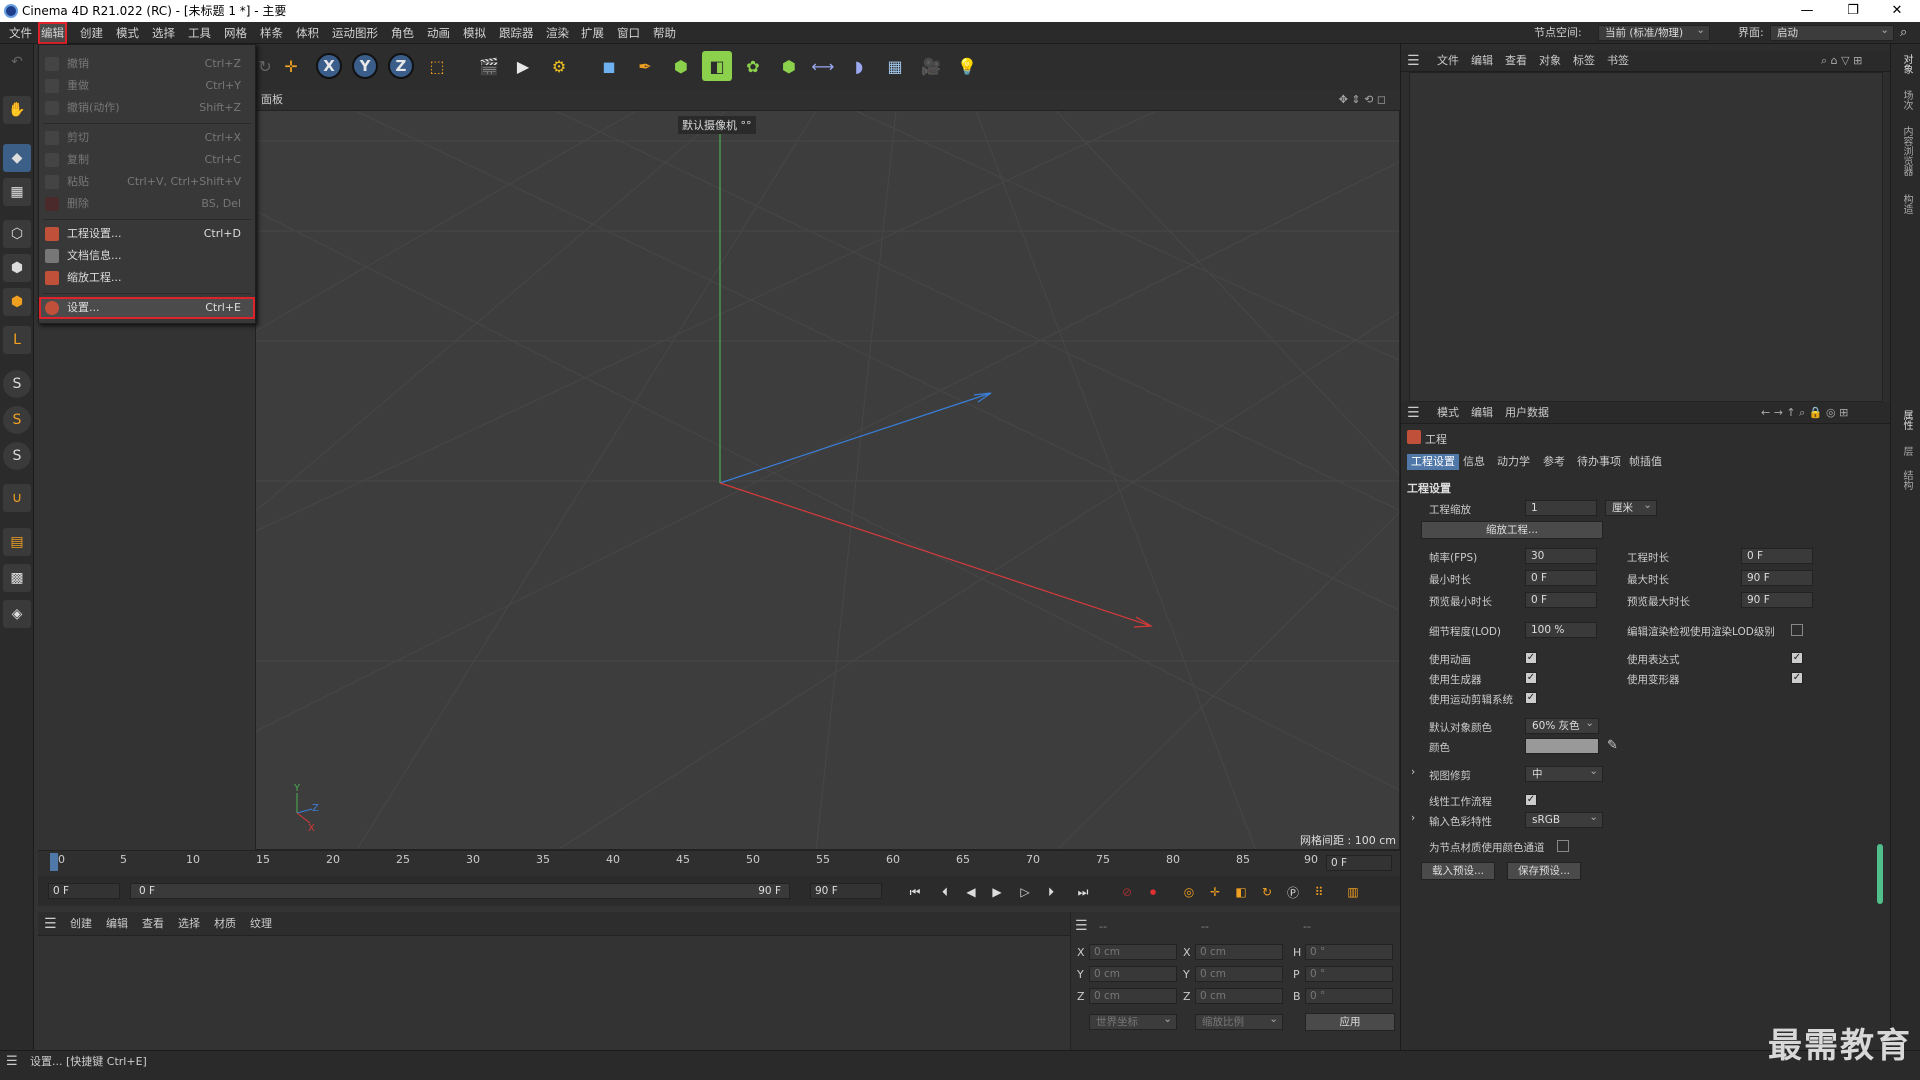 The width and height of the screenshot is (1920, 1080). What do you see at coordinates (147, 64) in the screenshot?
I see `menu-item-undo: 撤销 Ctrl+Z` at bounding box center [147, 64].